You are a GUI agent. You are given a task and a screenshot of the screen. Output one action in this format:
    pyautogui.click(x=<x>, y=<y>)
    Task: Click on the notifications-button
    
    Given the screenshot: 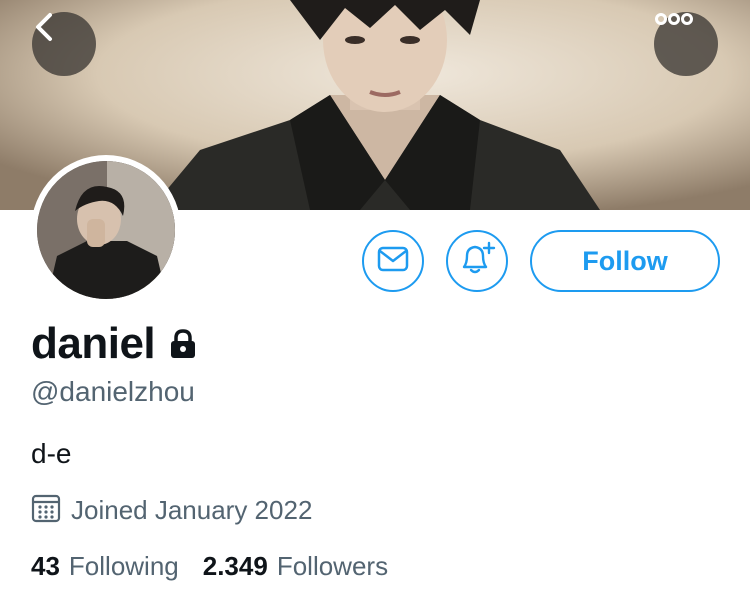 What is the action you would take?
    pyautogui.click(x=477, y=261)
    